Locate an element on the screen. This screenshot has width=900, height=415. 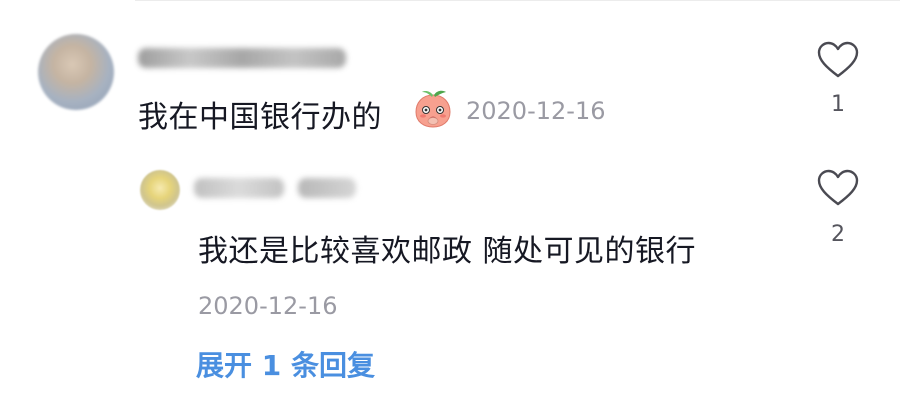
reply-date: 2020-12-16 is located at coordinates (268, 306).